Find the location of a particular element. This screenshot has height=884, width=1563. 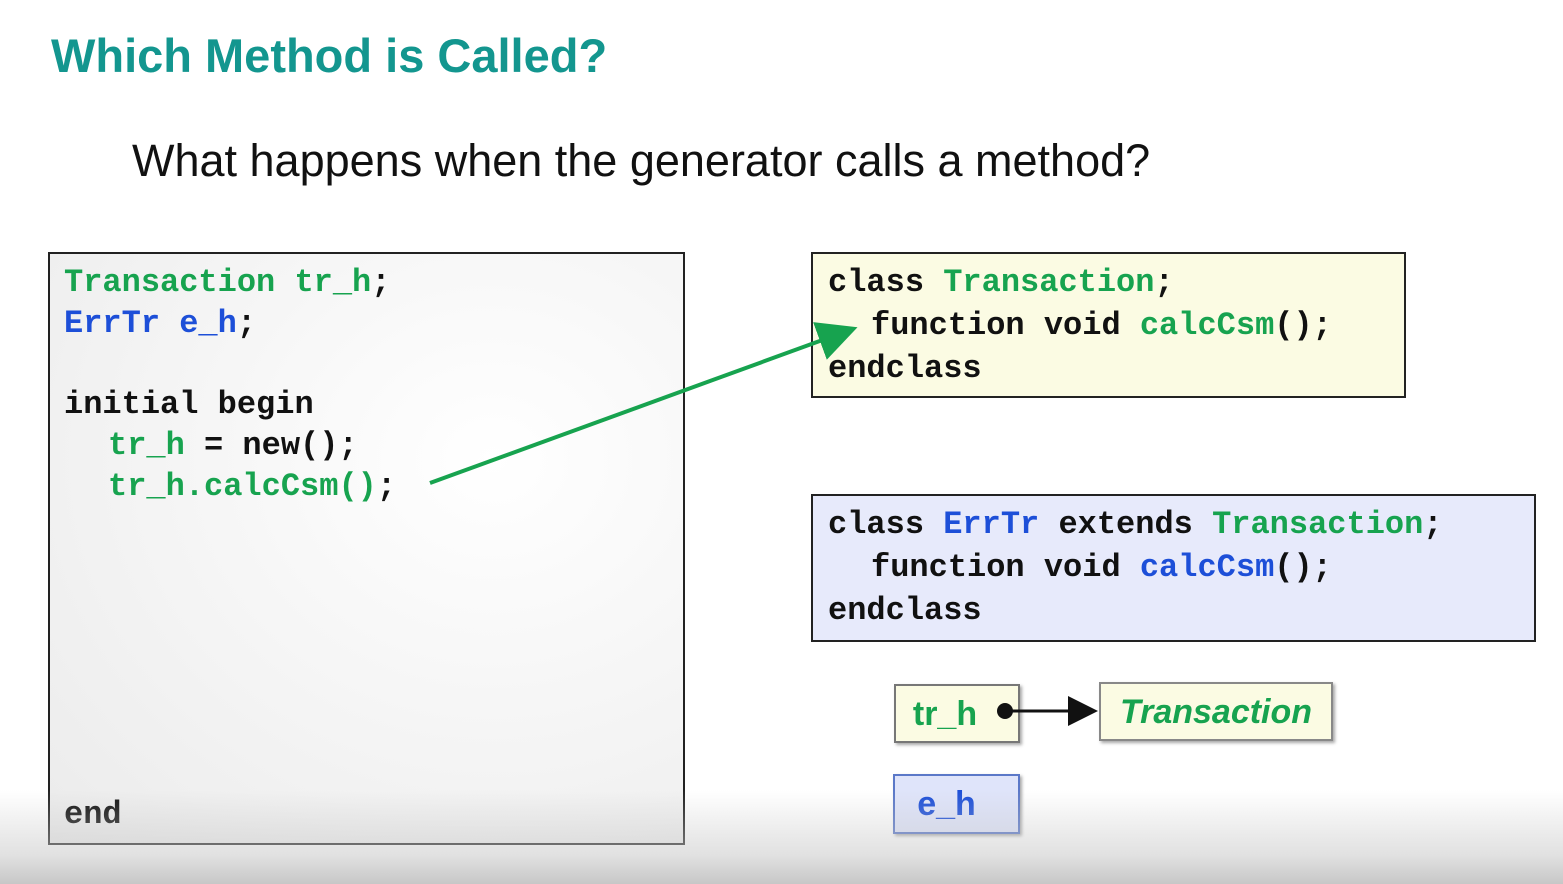

var-e-h: e_h is located at coordinates (208, 323).